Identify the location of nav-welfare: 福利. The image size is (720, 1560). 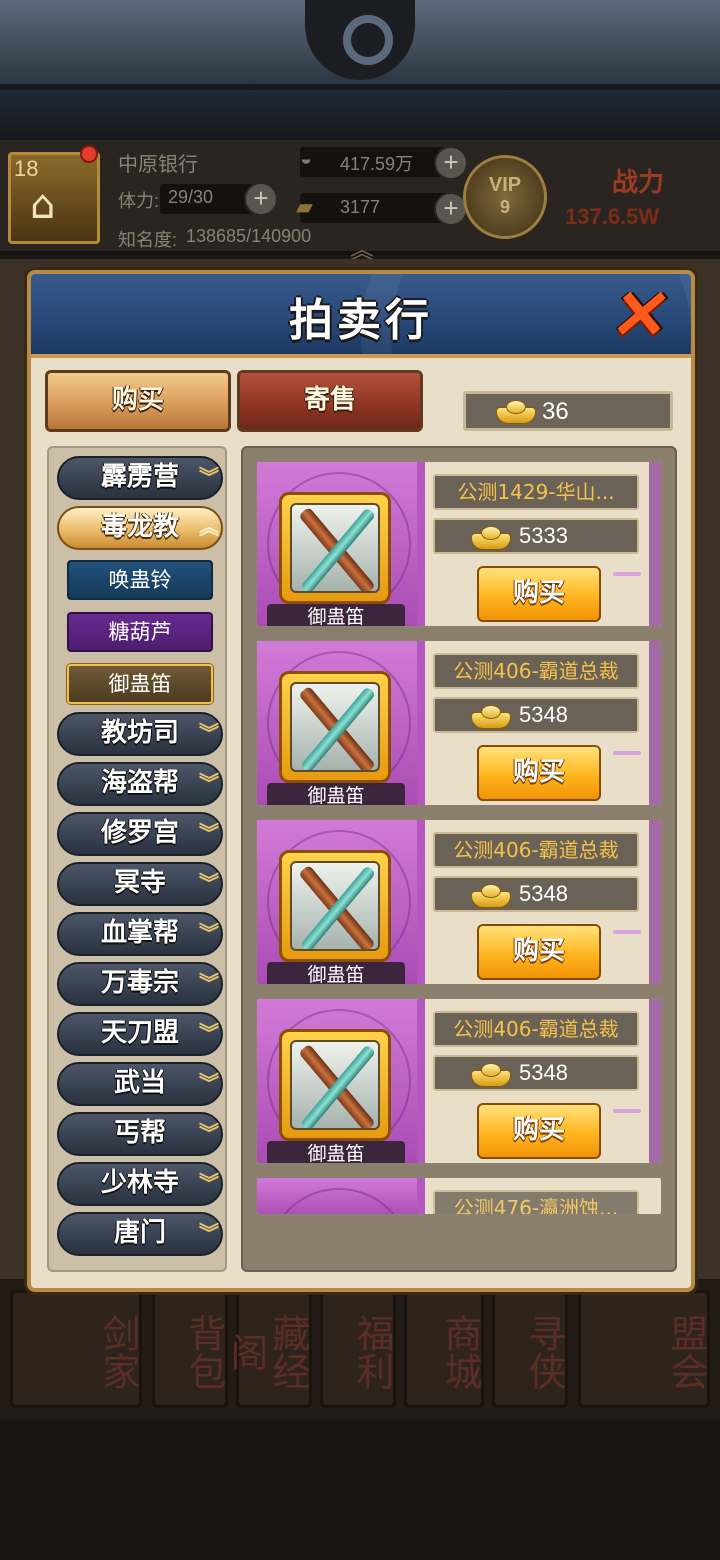
(358, 1349).